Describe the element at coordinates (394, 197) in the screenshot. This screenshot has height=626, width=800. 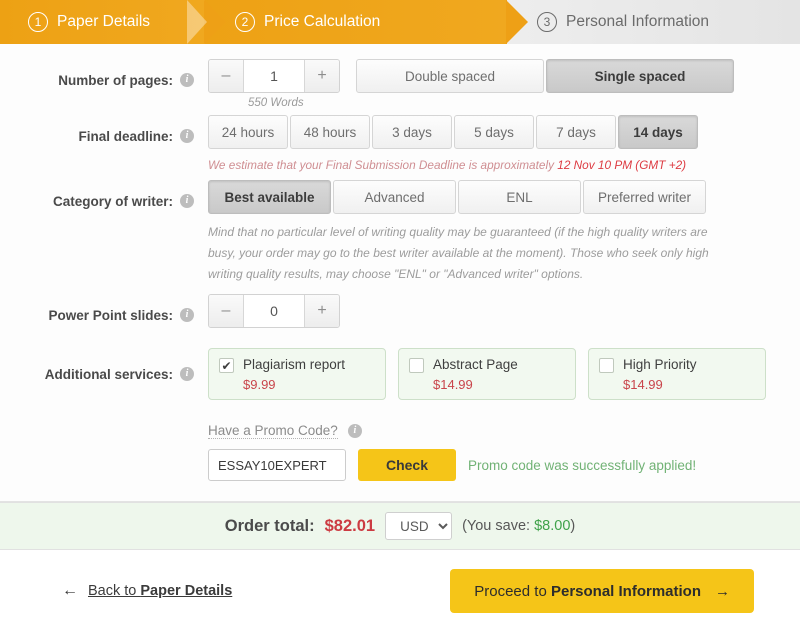
I see `writer-option-advanced: Advanced` at that location.